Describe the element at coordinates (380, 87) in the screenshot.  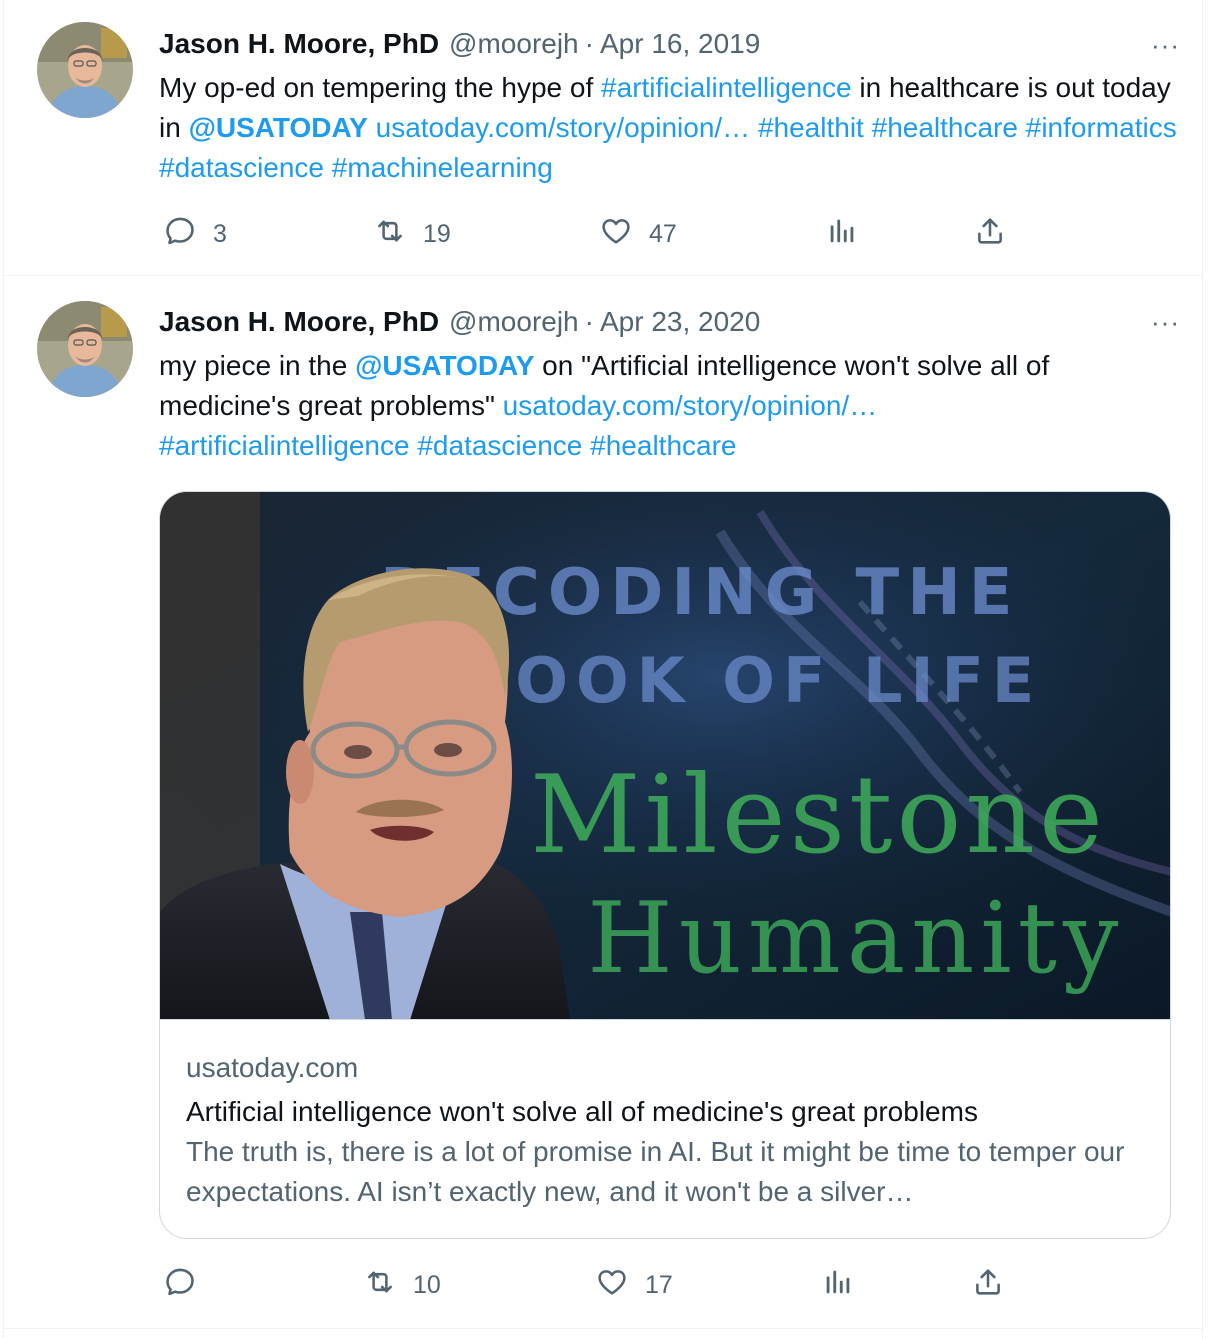
I see `text-segment: My op-ed on tempering the hype of` at that location.